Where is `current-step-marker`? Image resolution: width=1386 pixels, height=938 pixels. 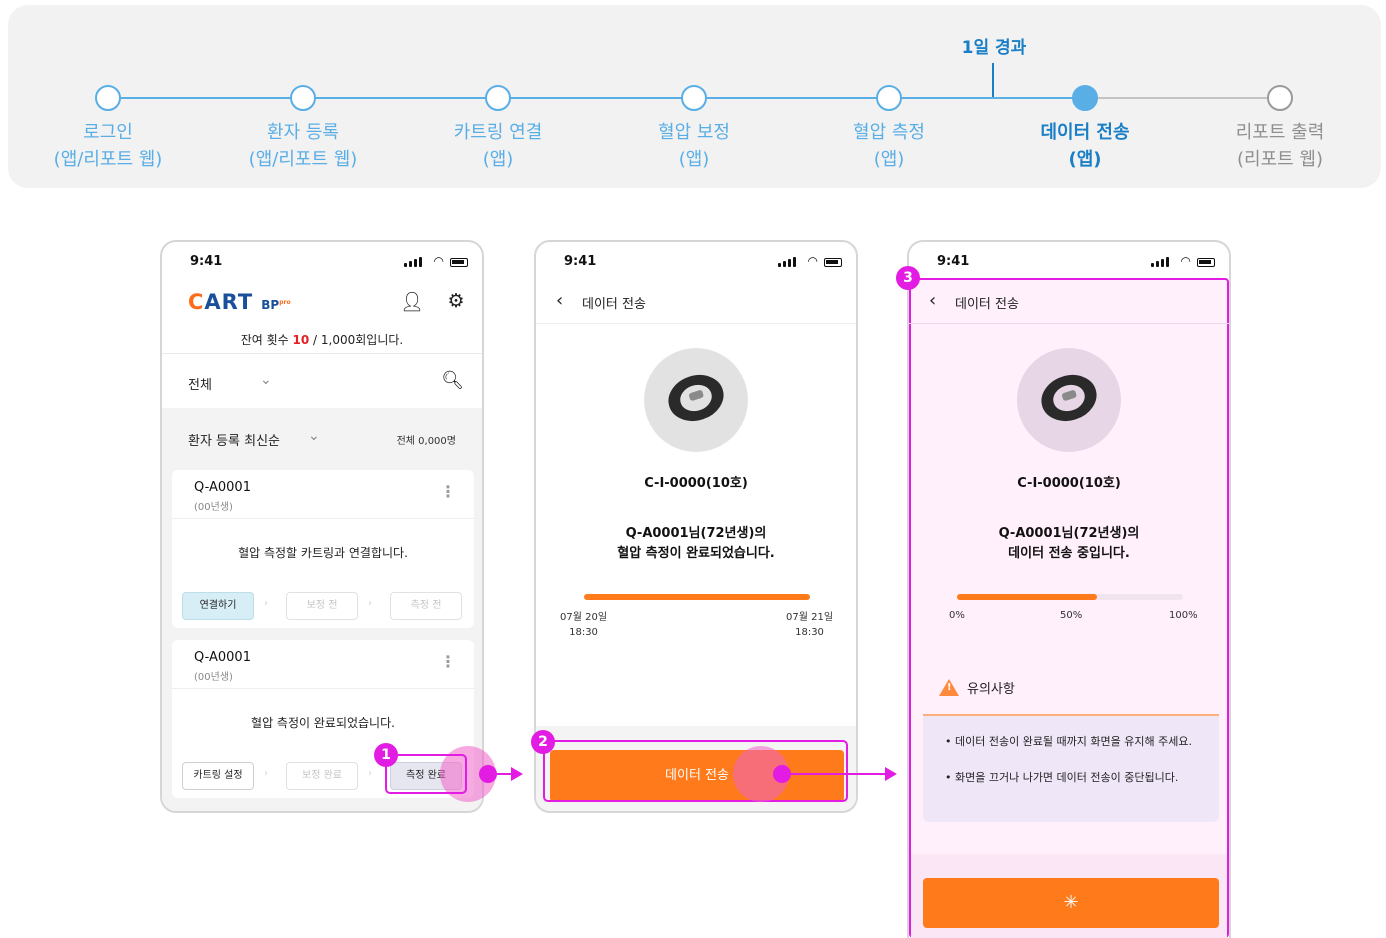 current-step-marker is located at coordinates (993, 80).